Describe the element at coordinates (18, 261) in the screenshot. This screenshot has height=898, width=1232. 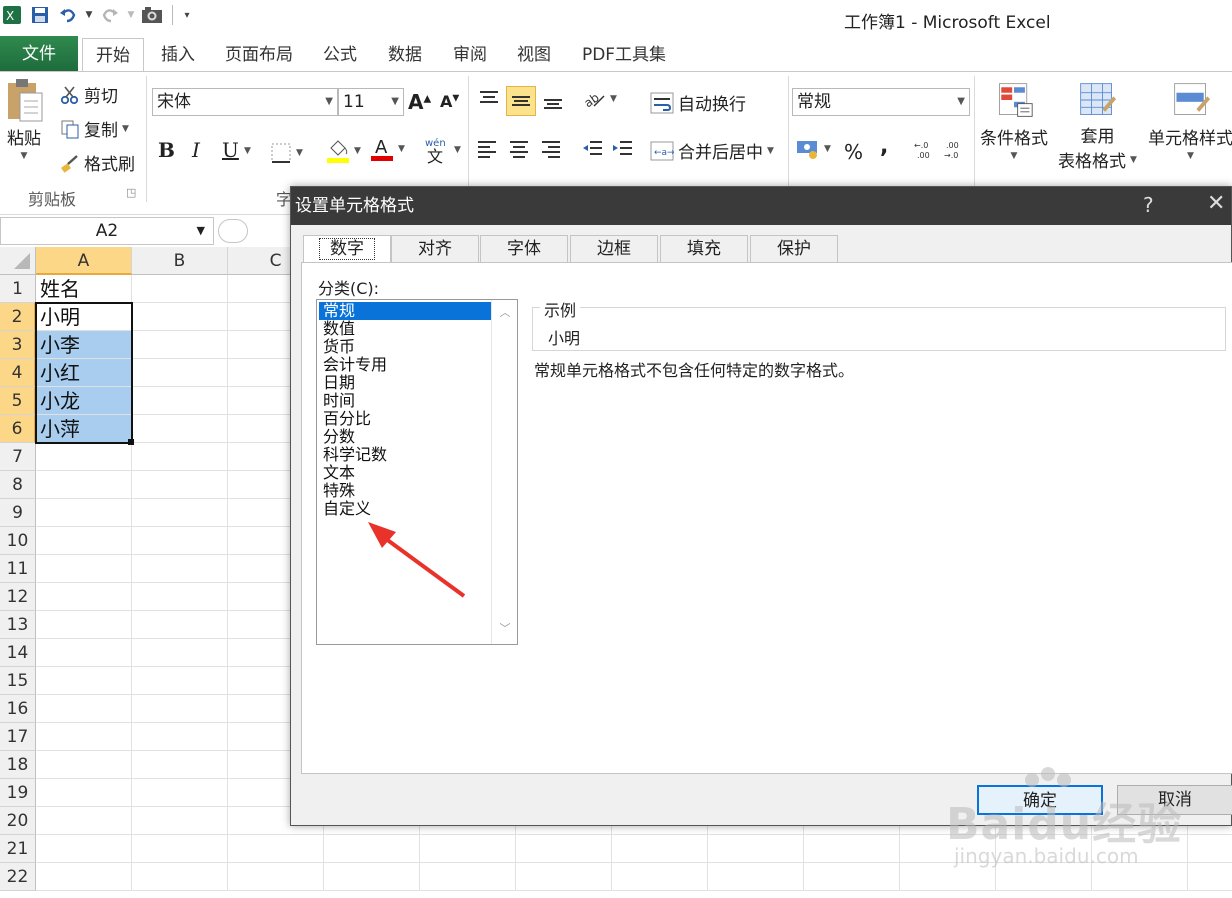
I see `select-all-corner` at that location.